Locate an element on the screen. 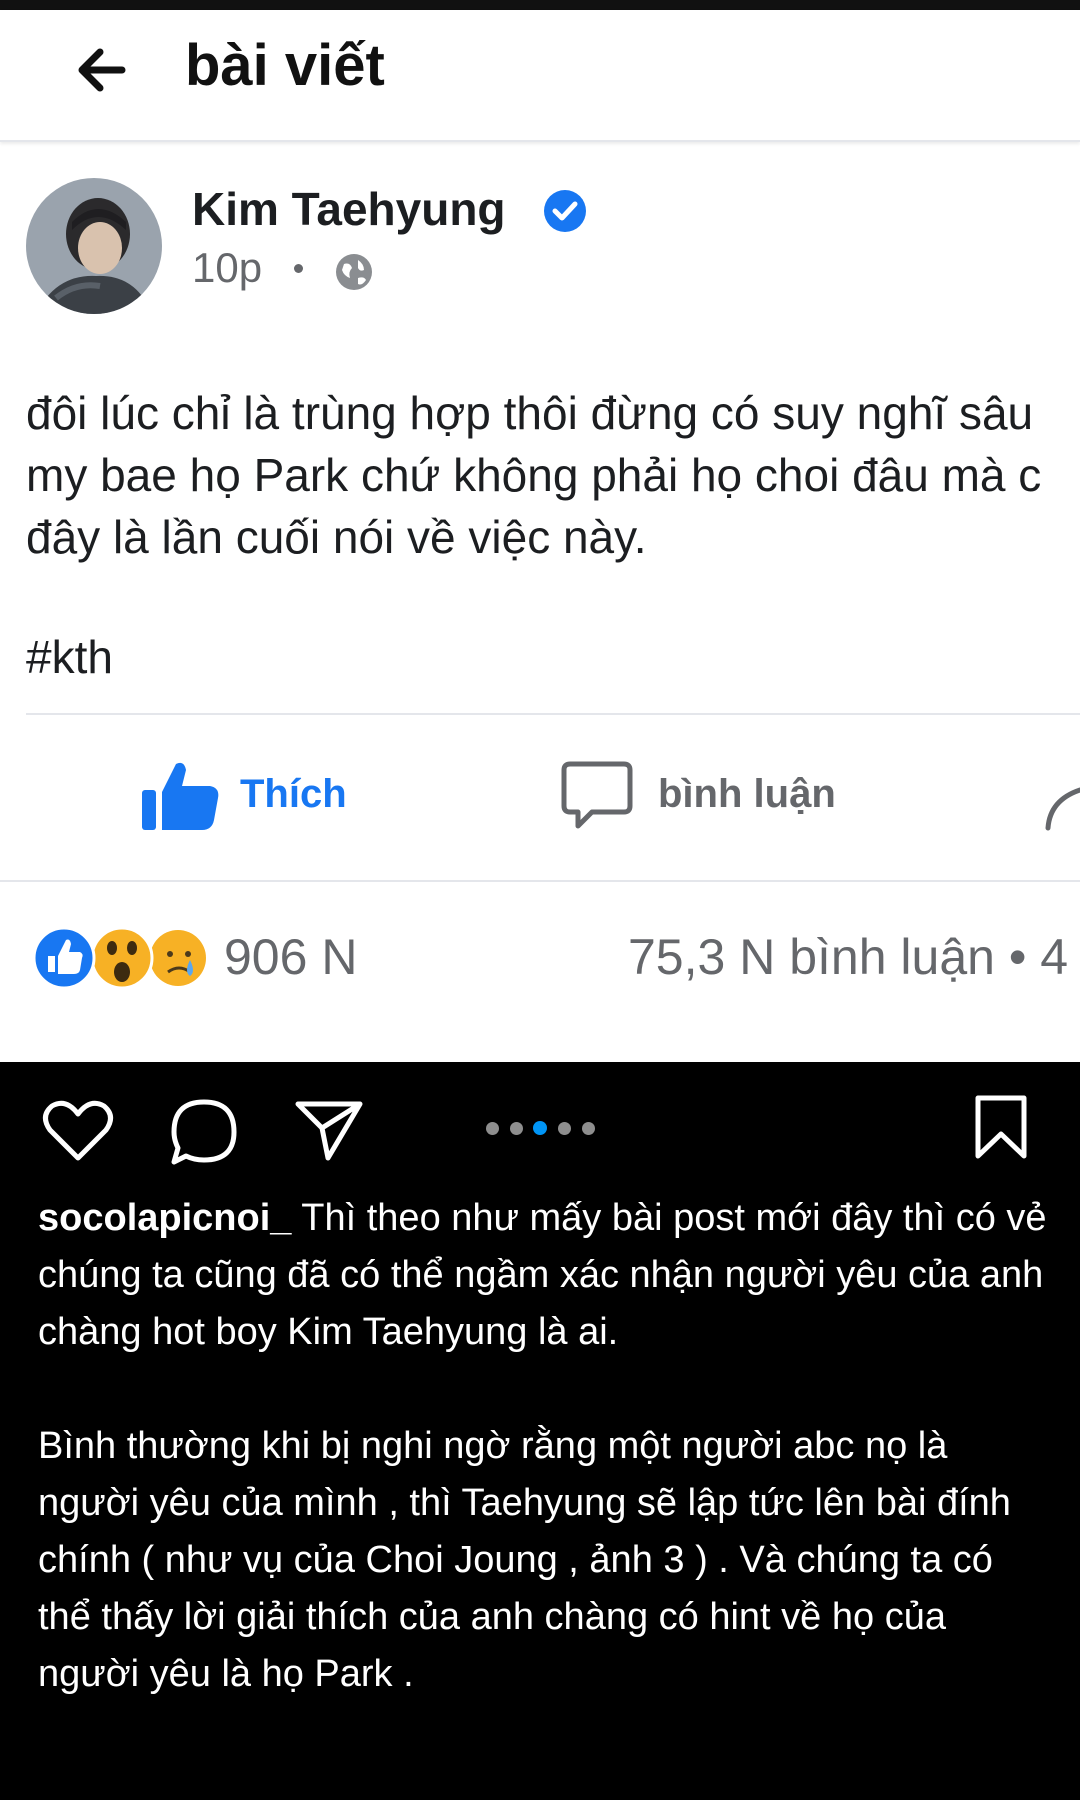  meta-separator is located at coordinates (298, 268).